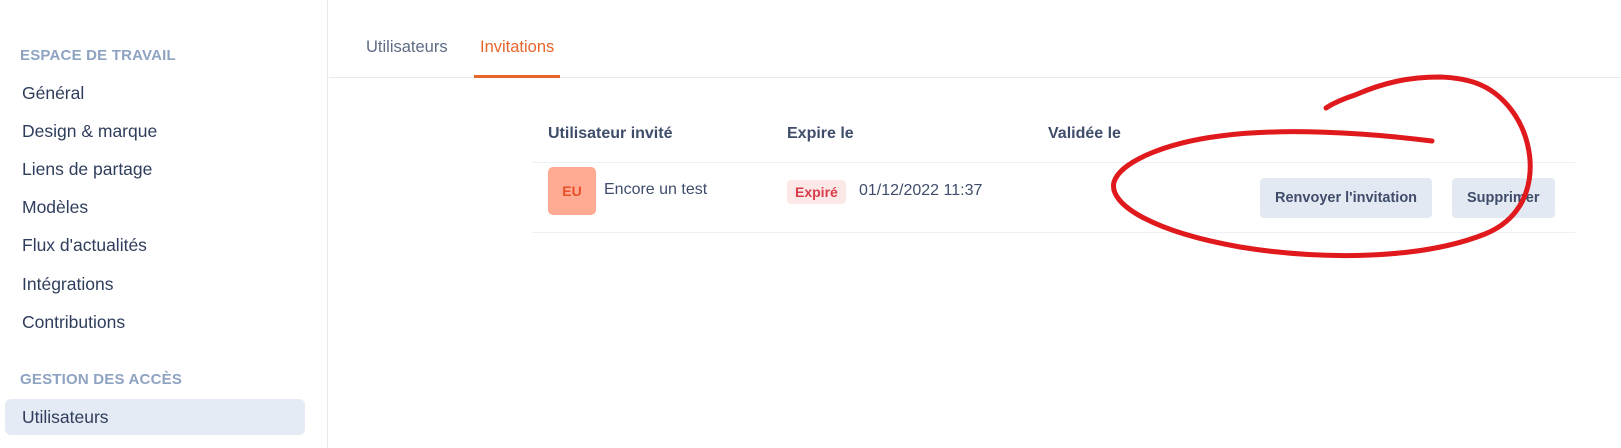 Image resolution: width=1621 pixels, height=448 pixels. I want to click on sidebar-item-integrations: Intégrations, so click(155, 284).